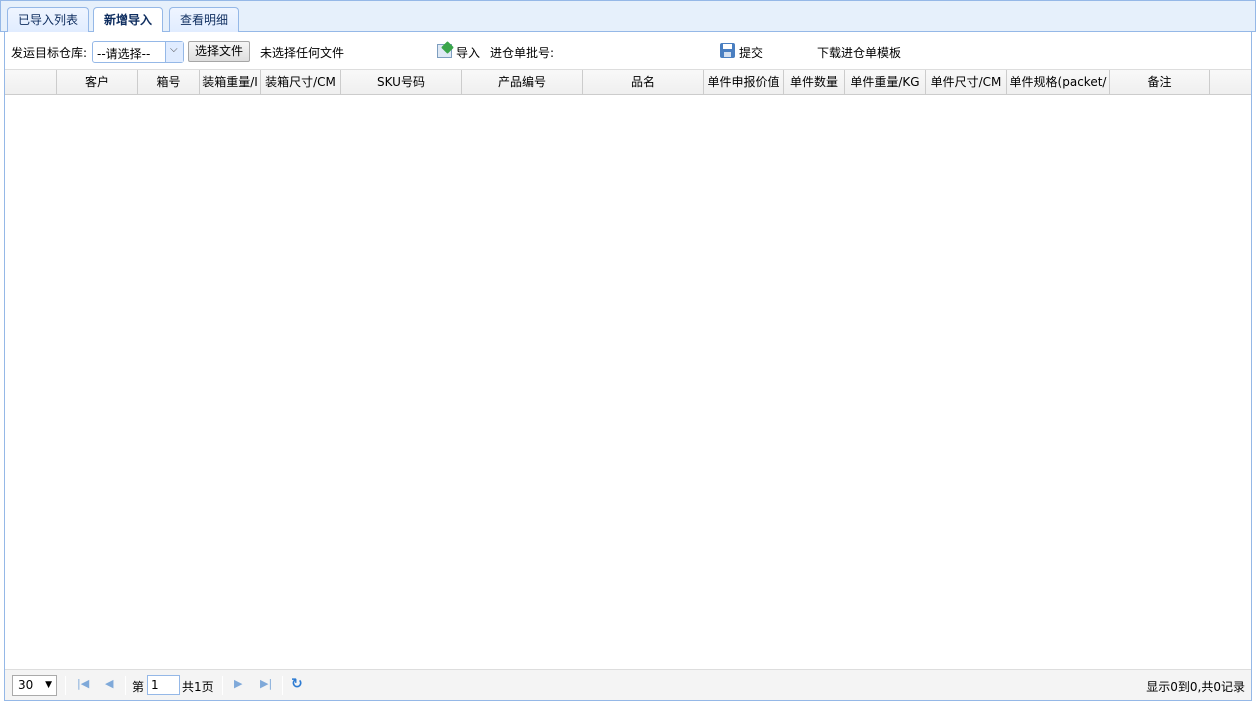 This screenshot has width=1256, height=703. Describe the element at coordinates (859, 52) in the screenshot. I see `download-template-link: 下载进仓单模板` at that location.